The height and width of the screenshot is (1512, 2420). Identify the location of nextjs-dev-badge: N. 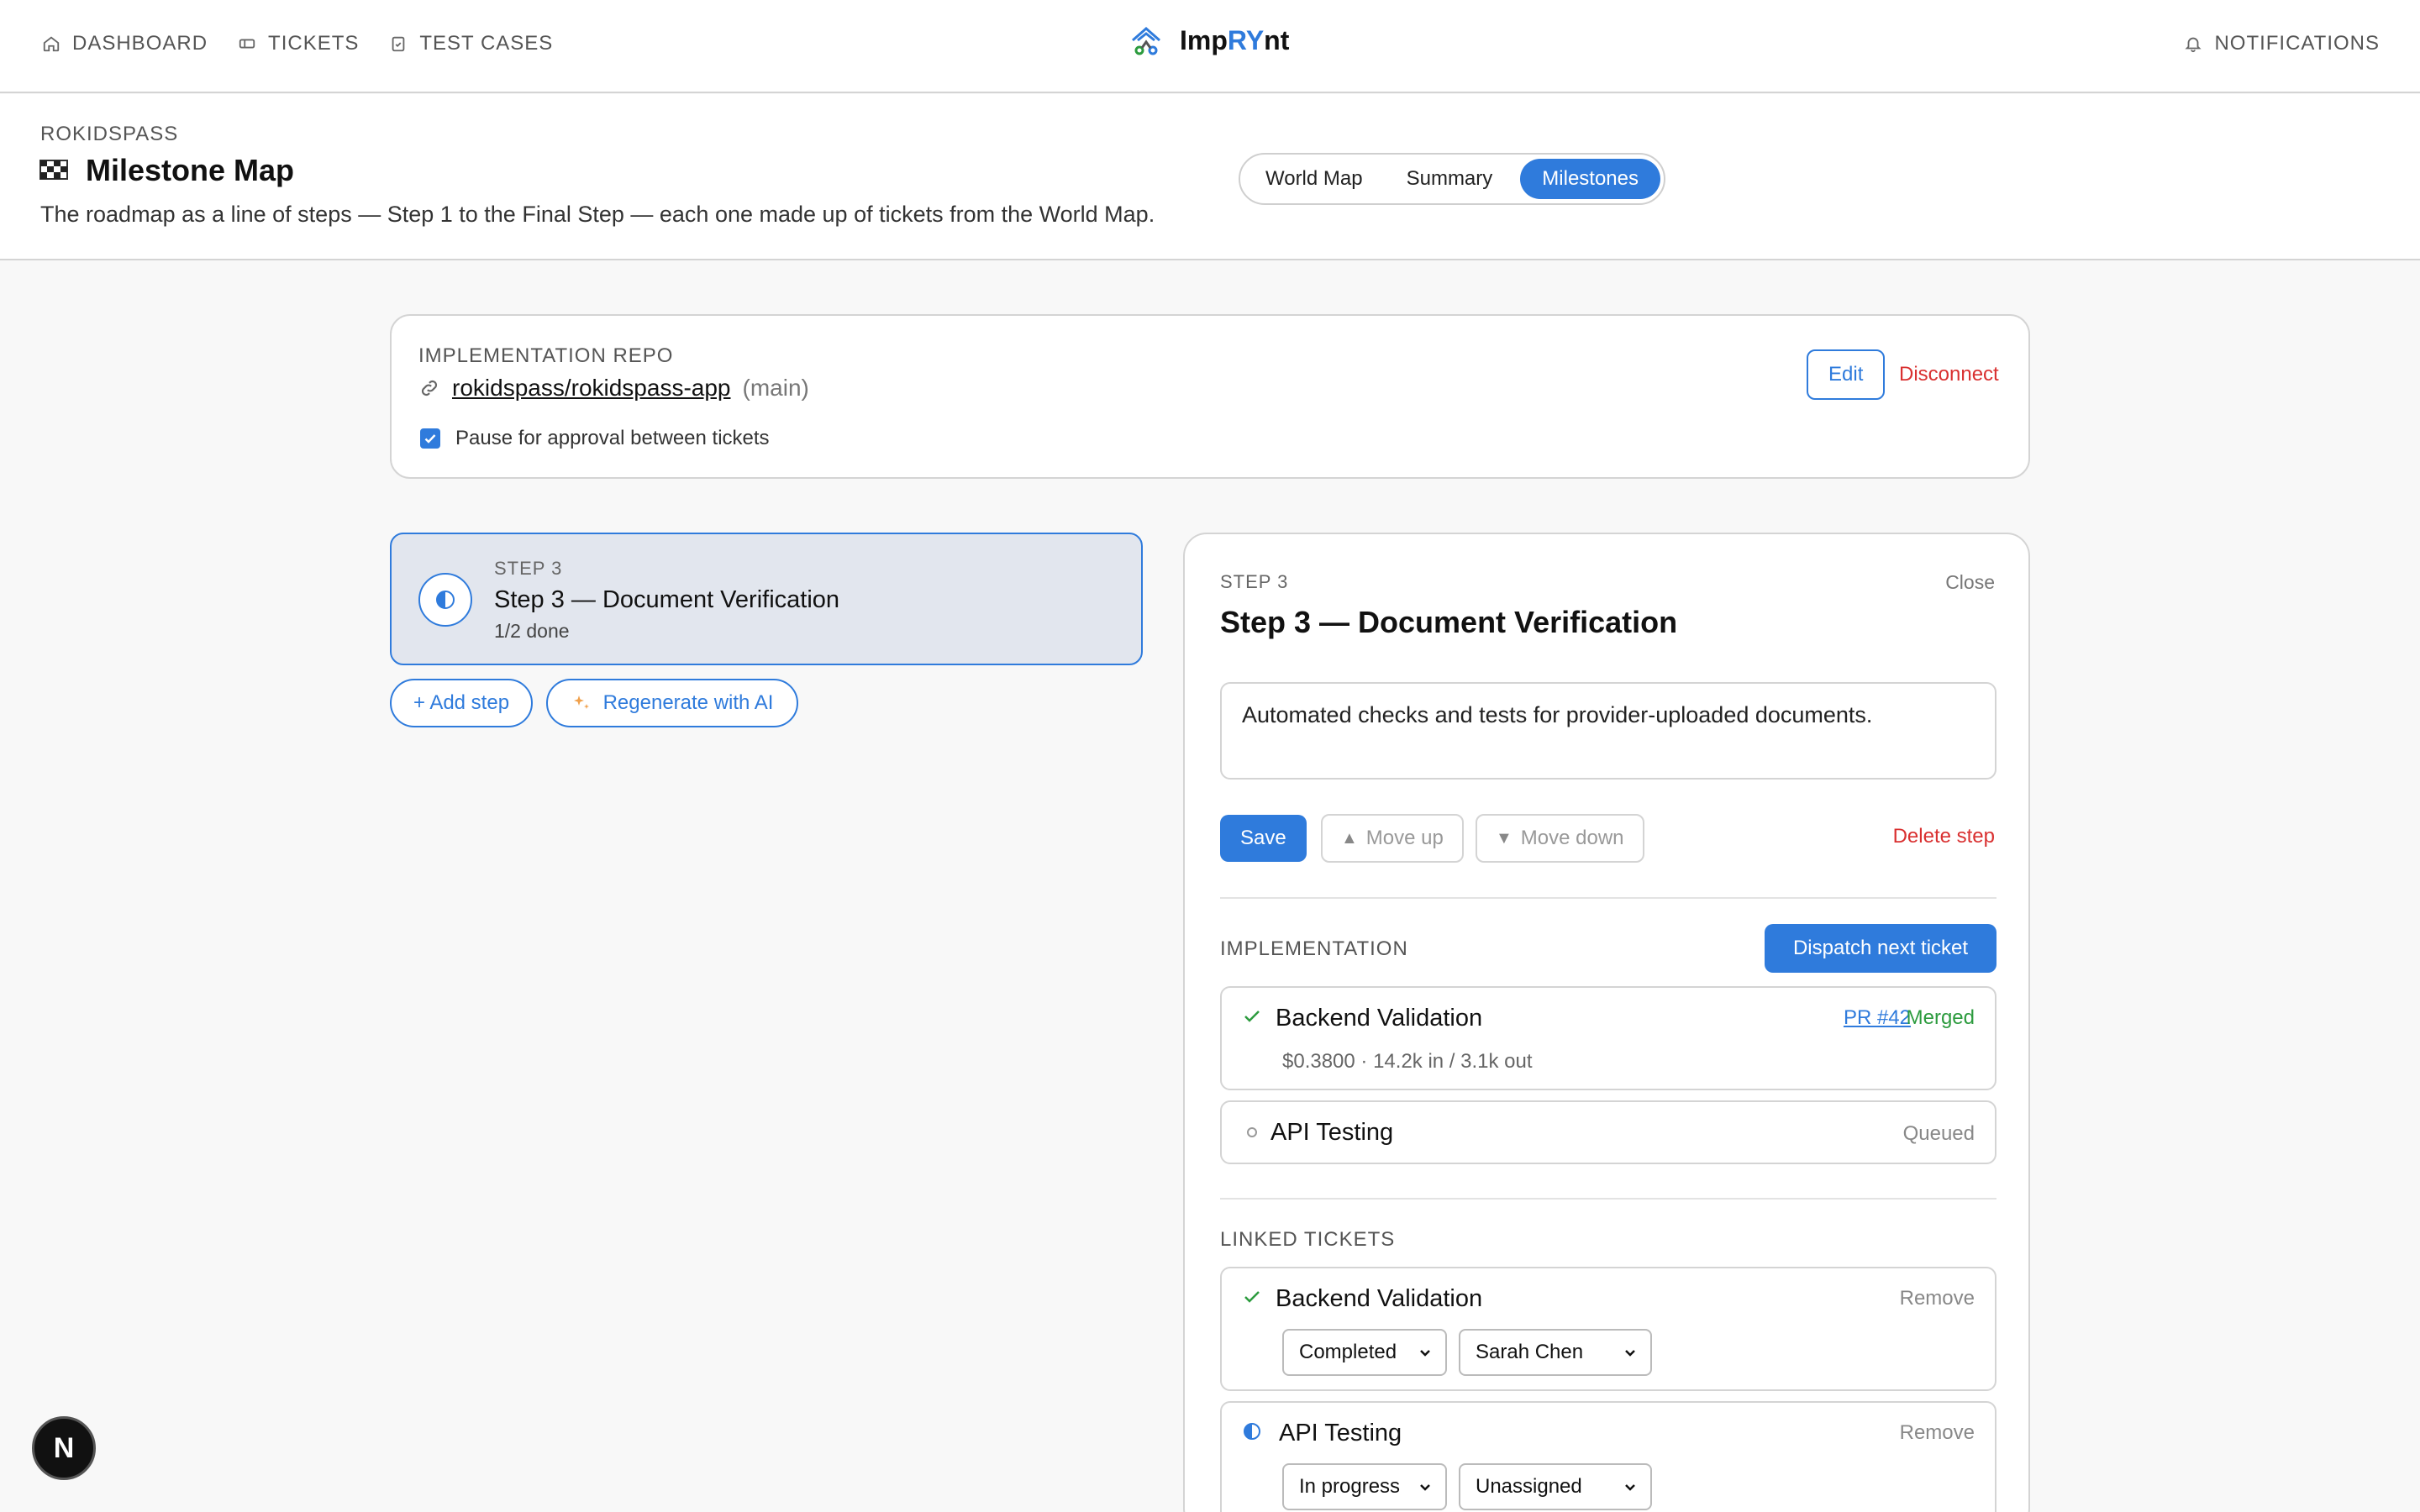
(64, 1448).